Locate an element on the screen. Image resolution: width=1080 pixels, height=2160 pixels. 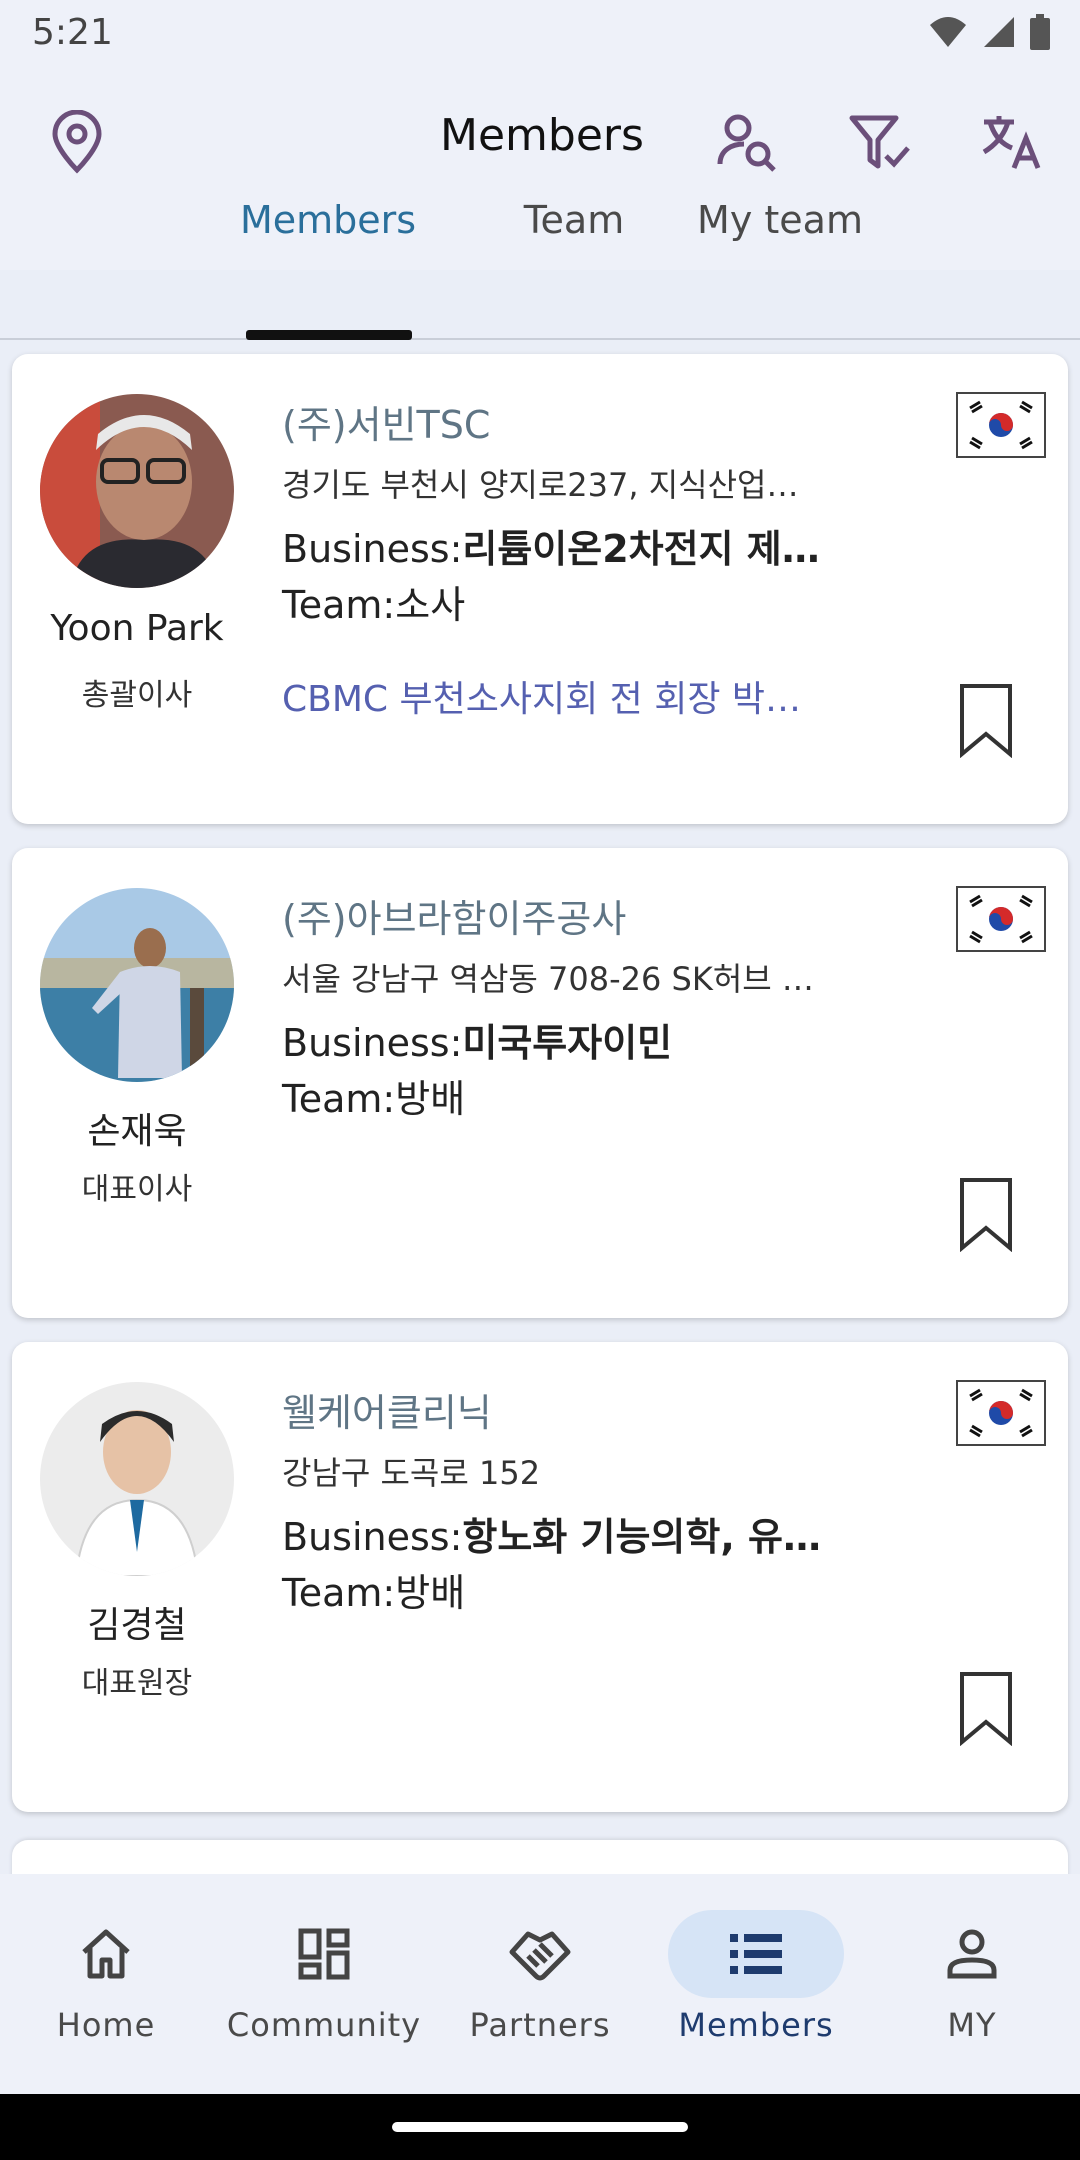
nav-partners: Partners is located at coordinates (540, 1985).